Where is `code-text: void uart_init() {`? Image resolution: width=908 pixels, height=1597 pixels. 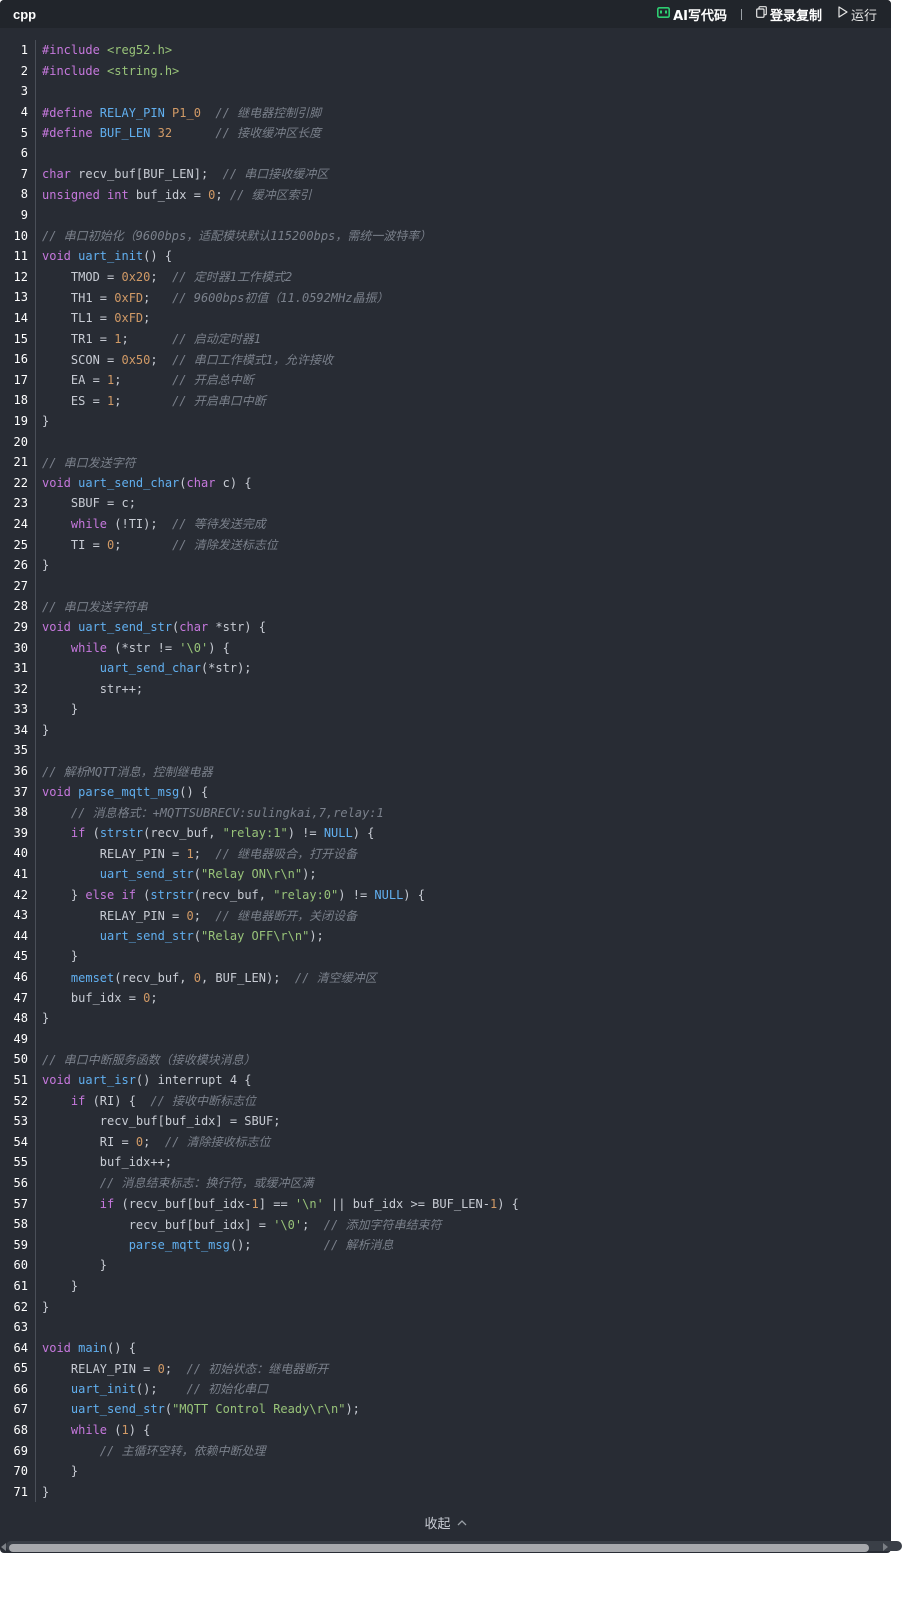
code-text: void uart_init() { is located at coordinates (107, 256).